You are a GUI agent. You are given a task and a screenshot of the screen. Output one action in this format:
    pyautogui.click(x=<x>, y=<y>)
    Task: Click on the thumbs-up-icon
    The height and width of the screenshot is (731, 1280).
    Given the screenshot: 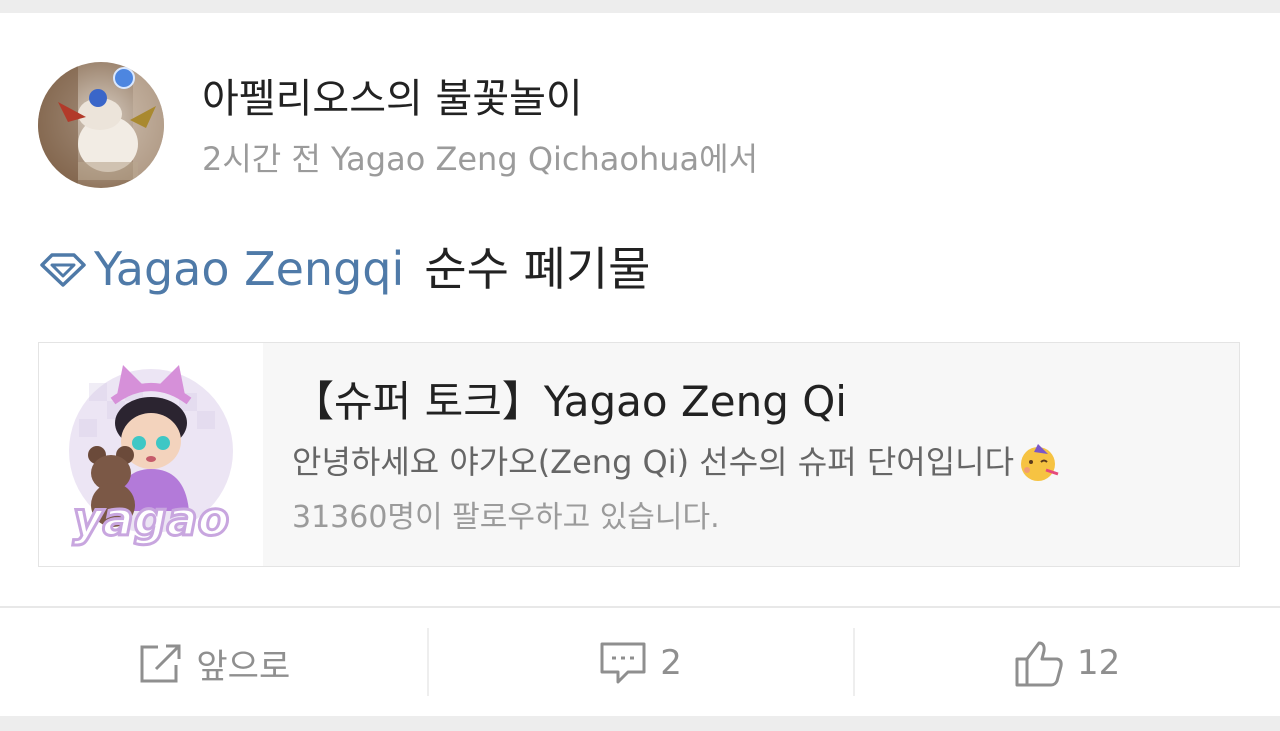 What is the action you would take?
    pyautogui.click(x=1039, y=664)
    